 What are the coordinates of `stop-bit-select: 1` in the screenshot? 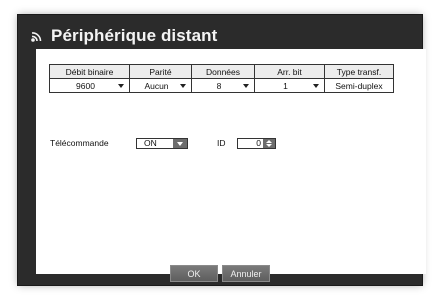 It's located at (289, 85).